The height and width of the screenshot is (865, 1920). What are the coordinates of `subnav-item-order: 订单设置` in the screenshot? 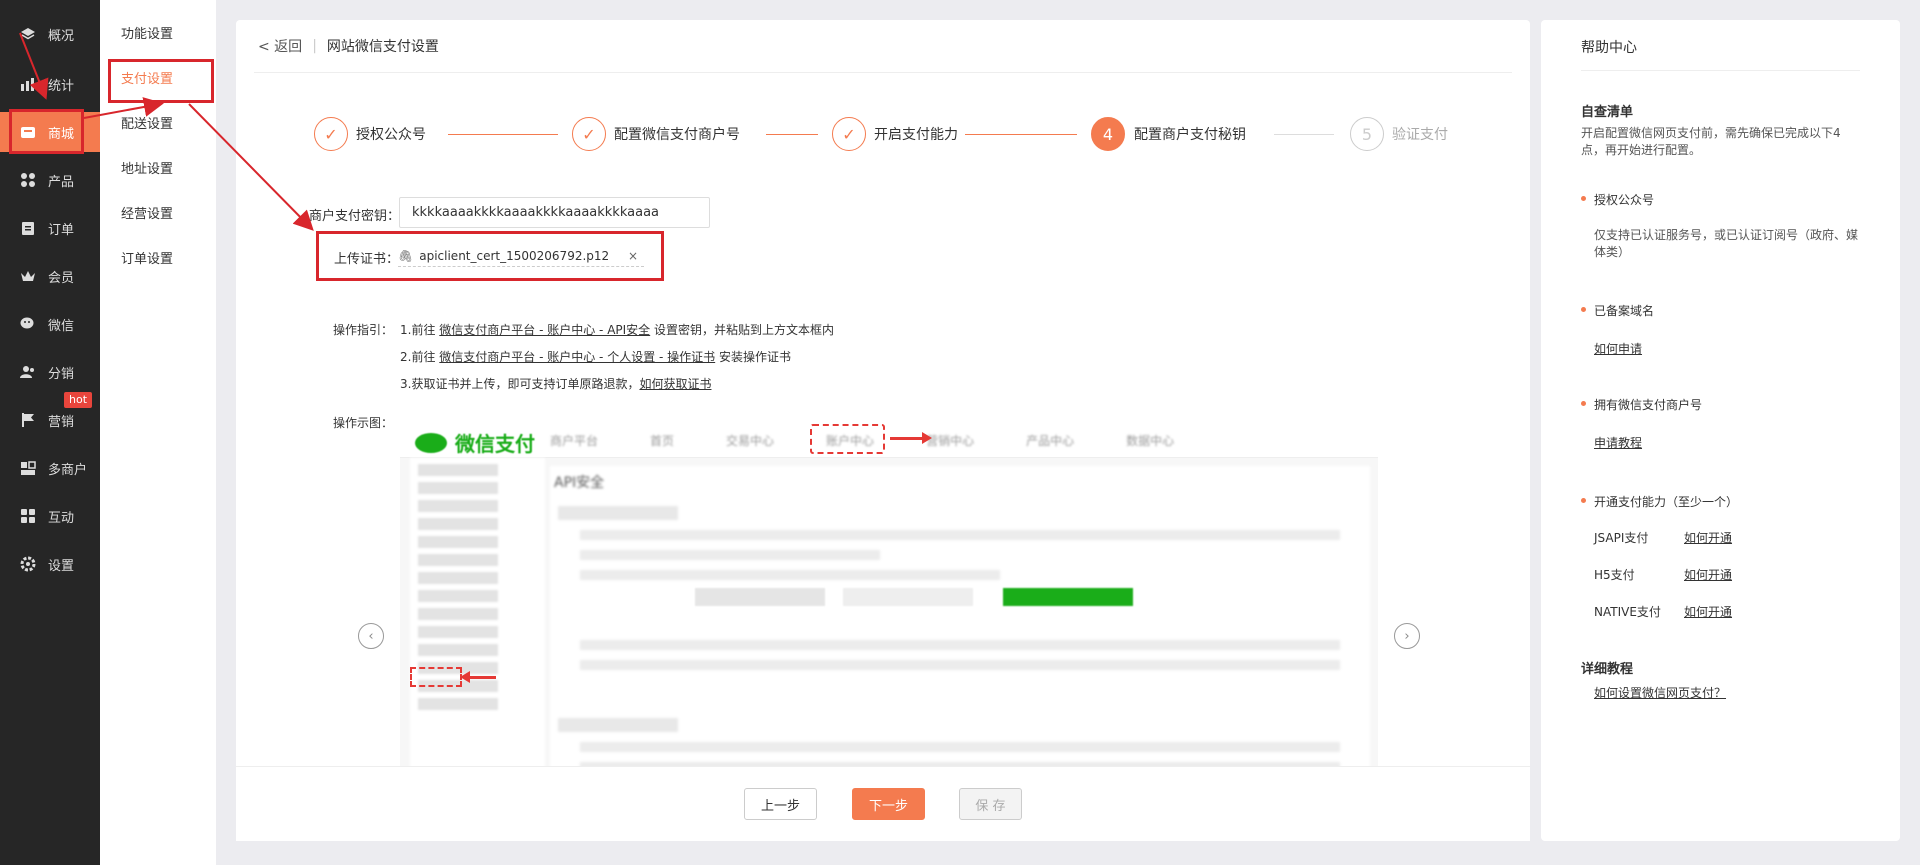 It's located at (158, 260).